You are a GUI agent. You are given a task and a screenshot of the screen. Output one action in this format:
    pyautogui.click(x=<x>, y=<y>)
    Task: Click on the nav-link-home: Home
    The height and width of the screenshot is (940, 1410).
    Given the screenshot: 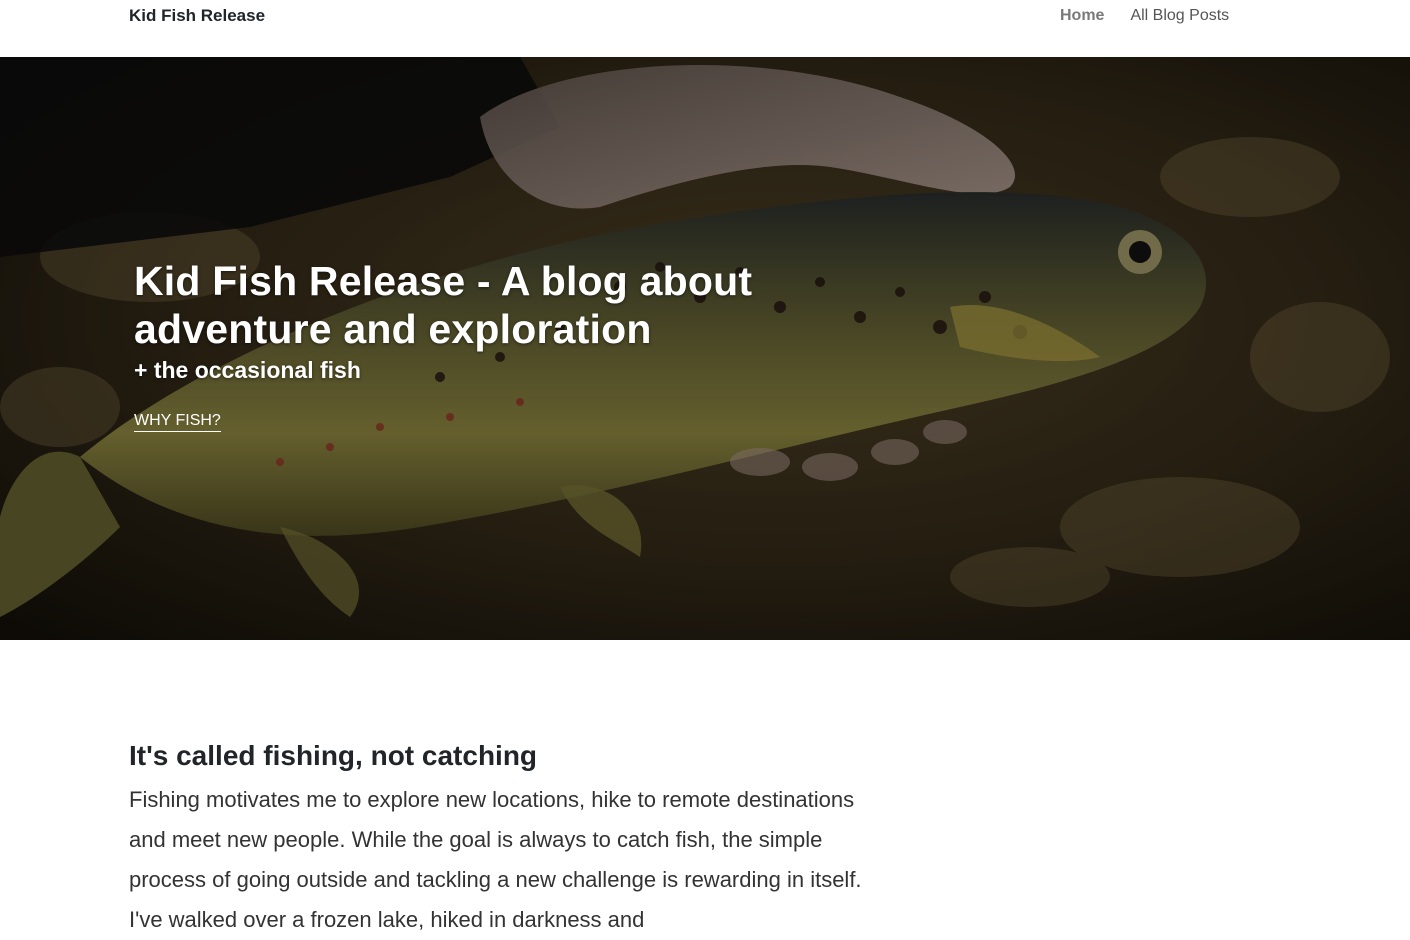 What is the action you would take?
    pyautogui.click(x=1082, y=16)
    